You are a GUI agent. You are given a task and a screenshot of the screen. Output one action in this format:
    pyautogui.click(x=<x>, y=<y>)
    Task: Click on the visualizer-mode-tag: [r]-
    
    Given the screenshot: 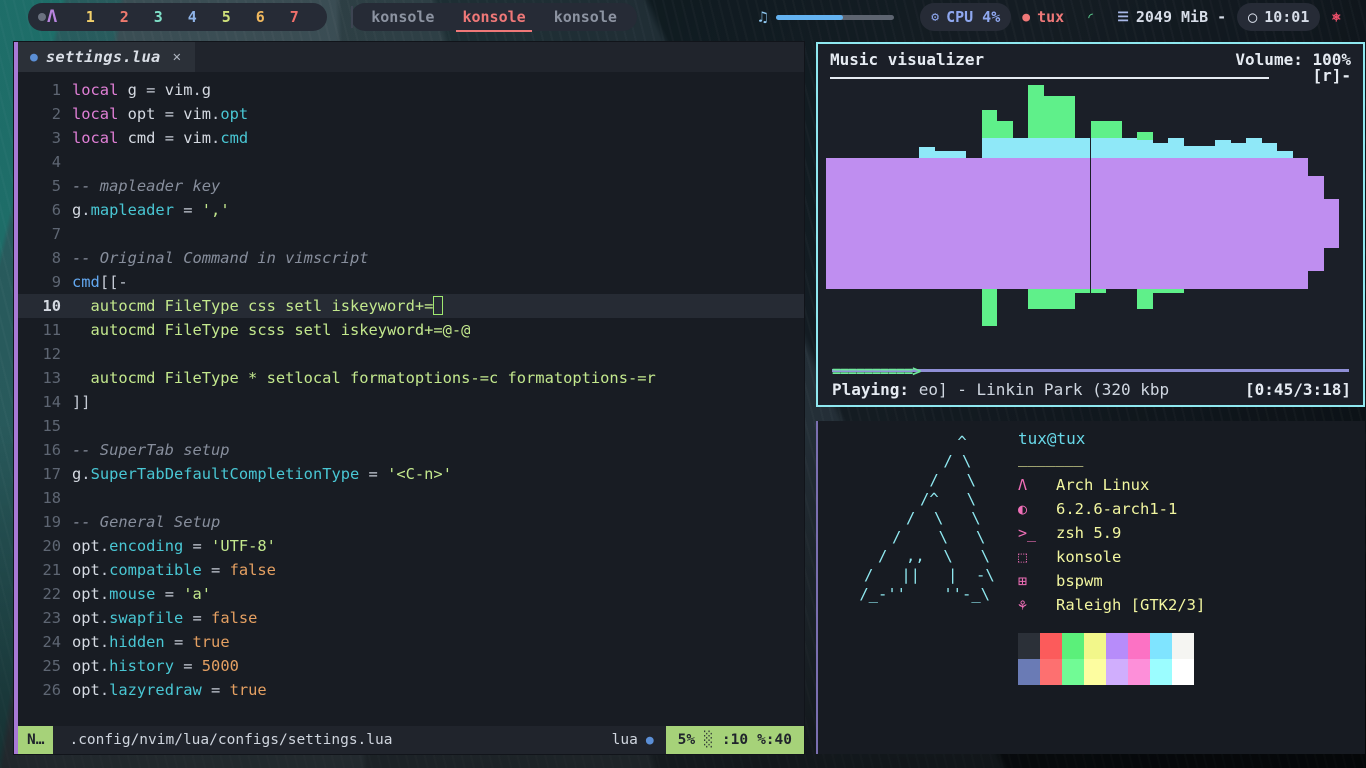 What is the action you would take?
    pyautogui.click(x=1331, y=75)
    